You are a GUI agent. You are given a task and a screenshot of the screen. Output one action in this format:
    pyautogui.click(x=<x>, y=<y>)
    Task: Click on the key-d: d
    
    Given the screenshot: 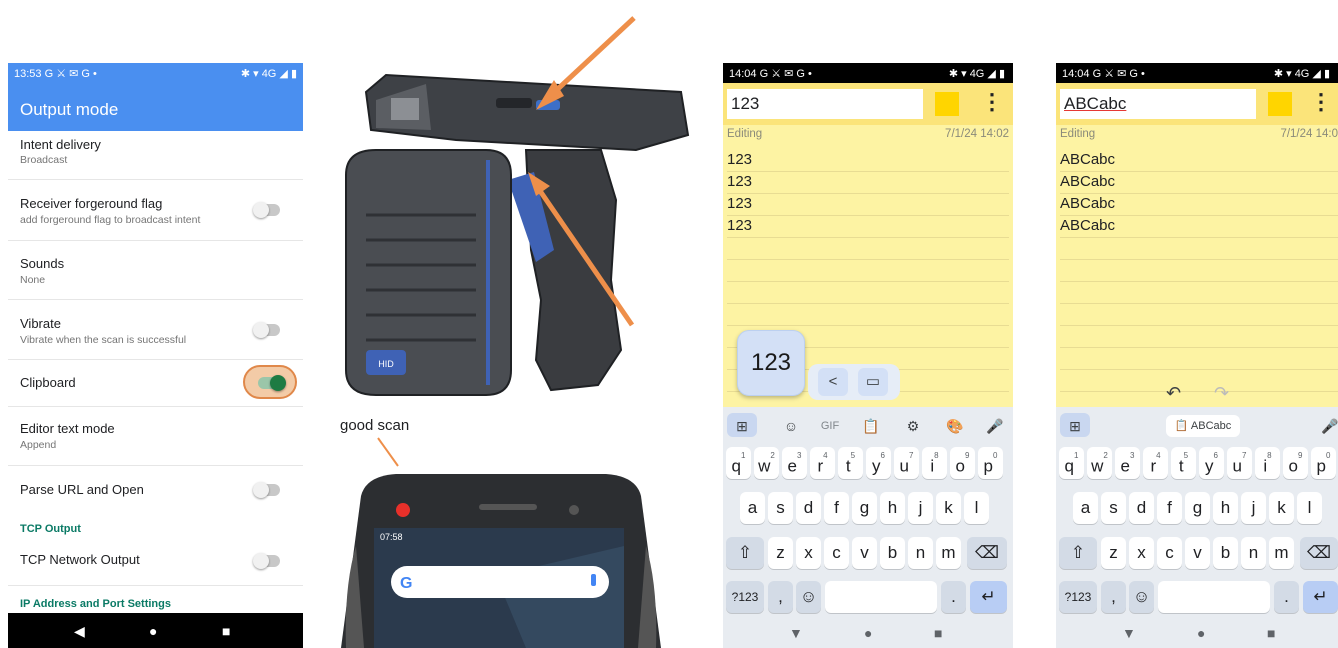 What is the action you would take?
    pyautogui.click(x=808, y=508)
    